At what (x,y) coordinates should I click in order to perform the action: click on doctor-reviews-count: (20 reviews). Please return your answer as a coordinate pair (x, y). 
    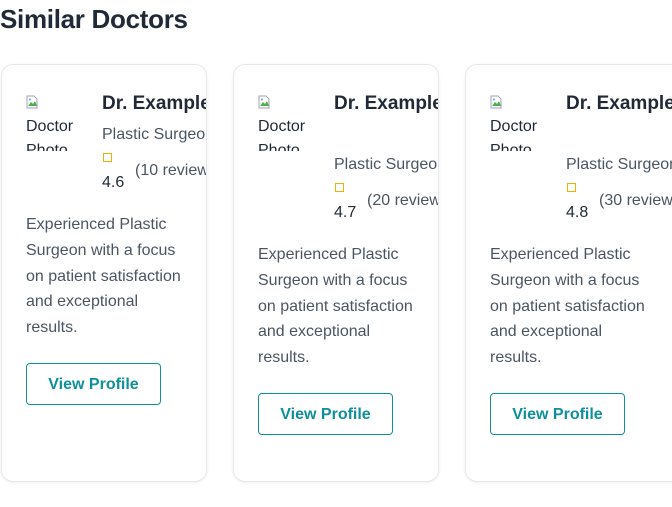
    Looking at the image, I should click on (403, 200).